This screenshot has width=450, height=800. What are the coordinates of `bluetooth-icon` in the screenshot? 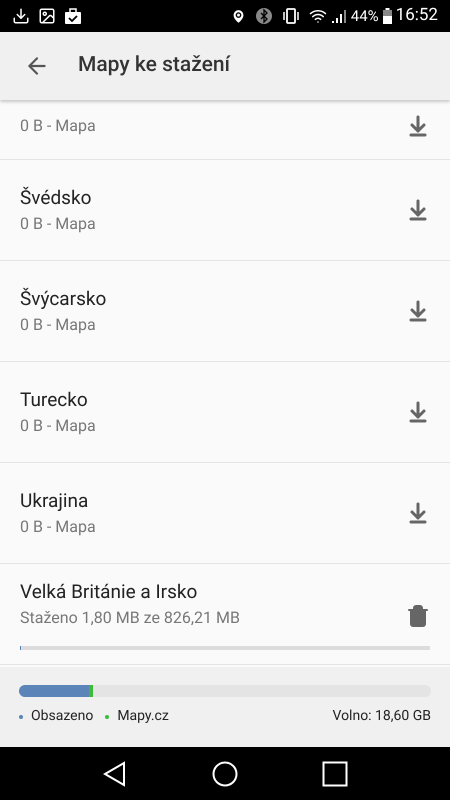 It's located at (263, 16).